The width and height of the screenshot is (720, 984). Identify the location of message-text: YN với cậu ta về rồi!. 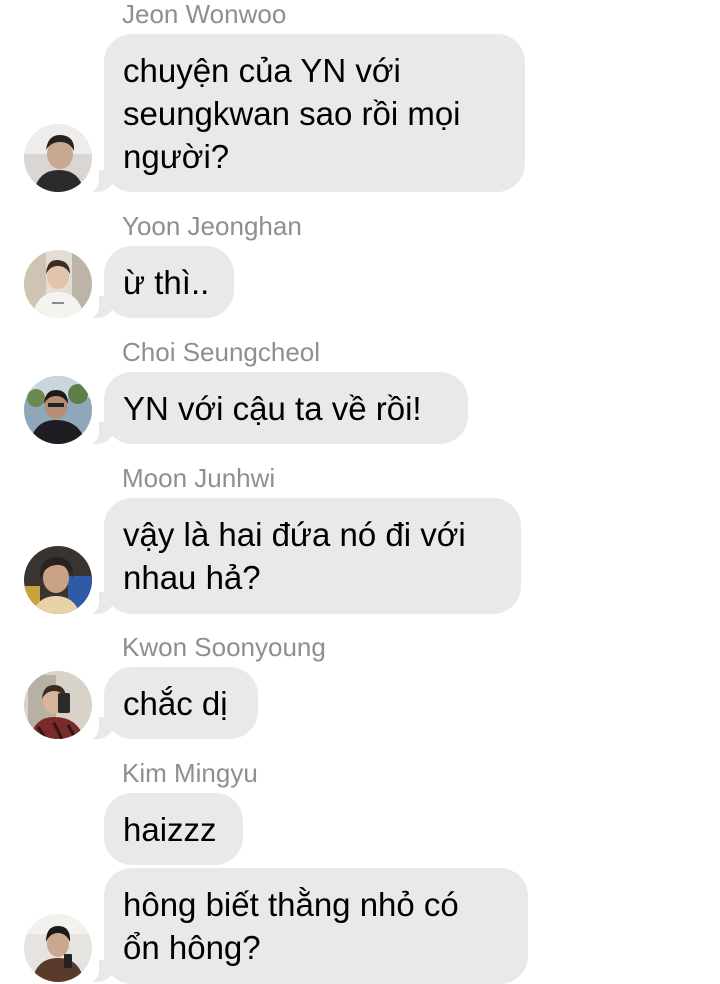
(272, 408).